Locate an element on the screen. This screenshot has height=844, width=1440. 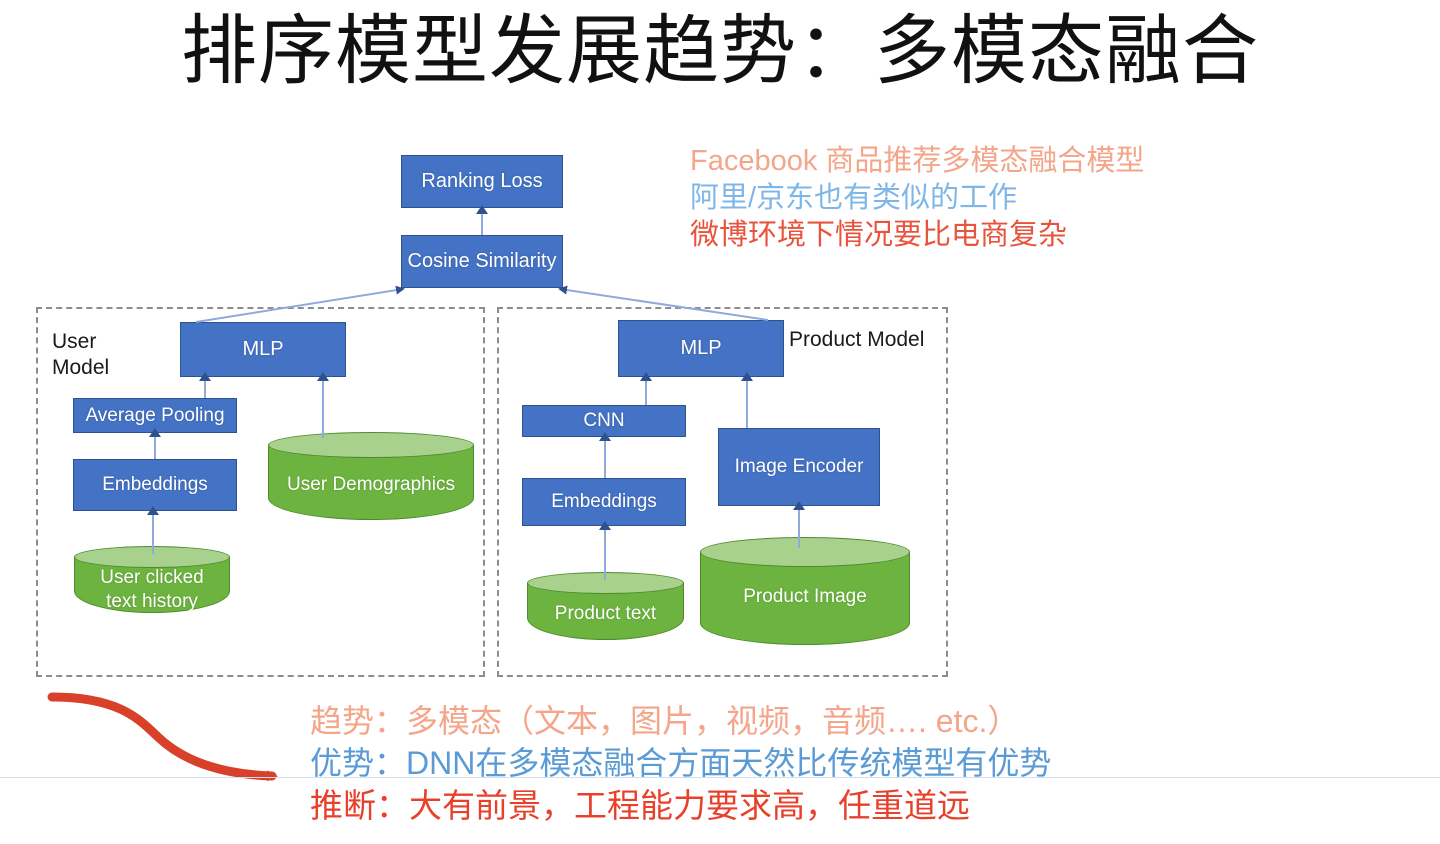
arrowhead-demographics-to-mlp is located at coordinates (323, 376).